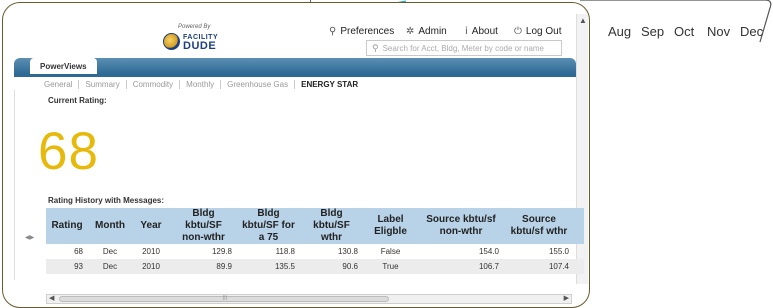 This screenshot has height=308, width=773. What do you see at coordinates (67, 266) in the screenshot?
I see `cell-rating: 93` at bounding box center [67, 266].